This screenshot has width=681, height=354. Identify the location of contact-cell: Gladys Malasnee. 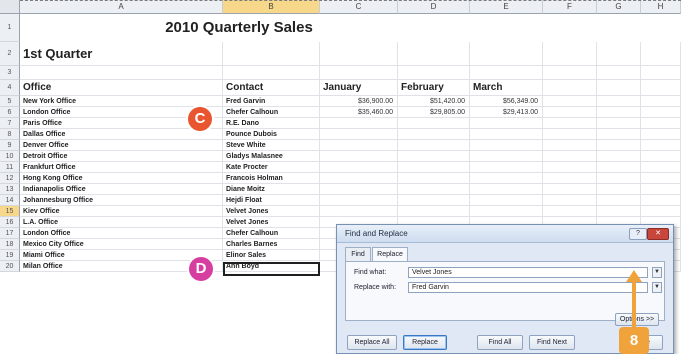
(271, 156).